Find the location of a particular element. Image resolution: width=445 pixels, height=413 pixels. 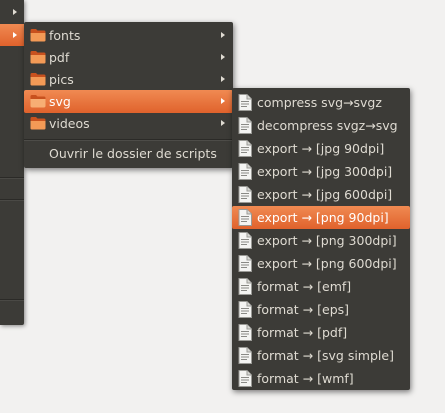

menu-item-label: compress svg→svgz is located at coordinates (319, 102).